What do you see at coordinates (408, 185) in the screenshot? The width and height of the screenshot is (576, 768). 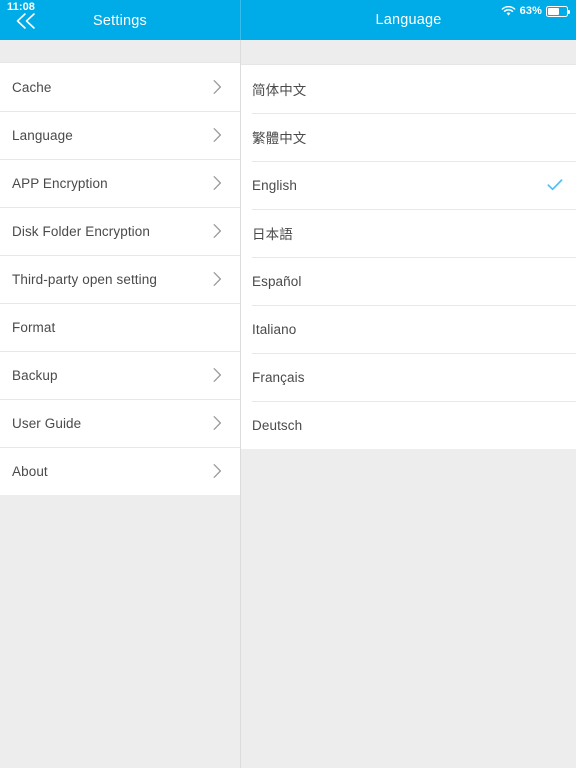 I see `language-row-2: English` at bounding box center [408, 185].